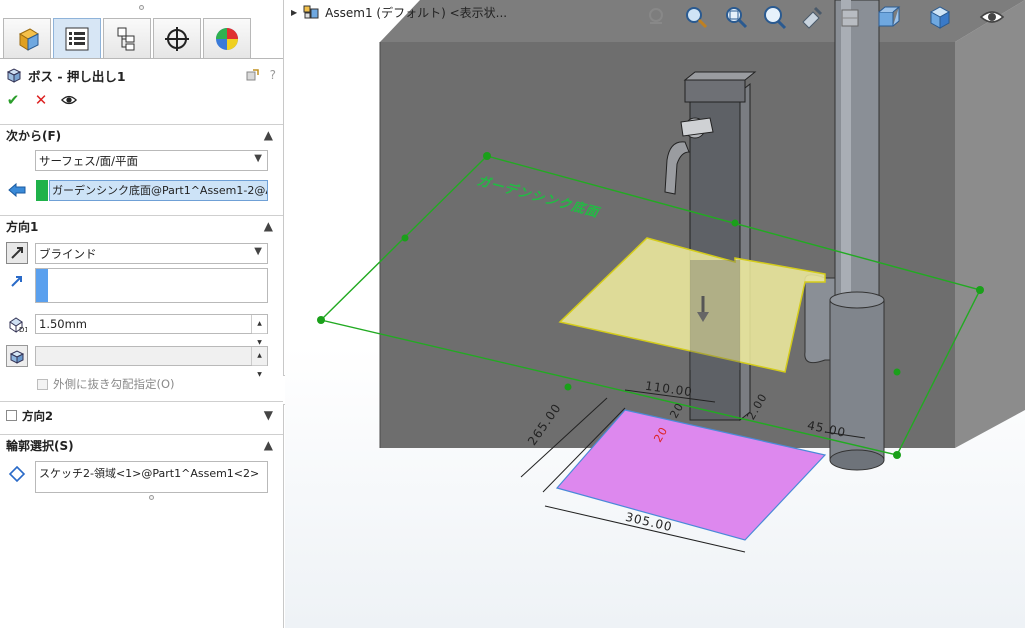 The height and width of the screenshot is (628, 1025). Describe the element at coordinates (17, 356) in the screenshot. I see `draft-on-off-button` at that location.